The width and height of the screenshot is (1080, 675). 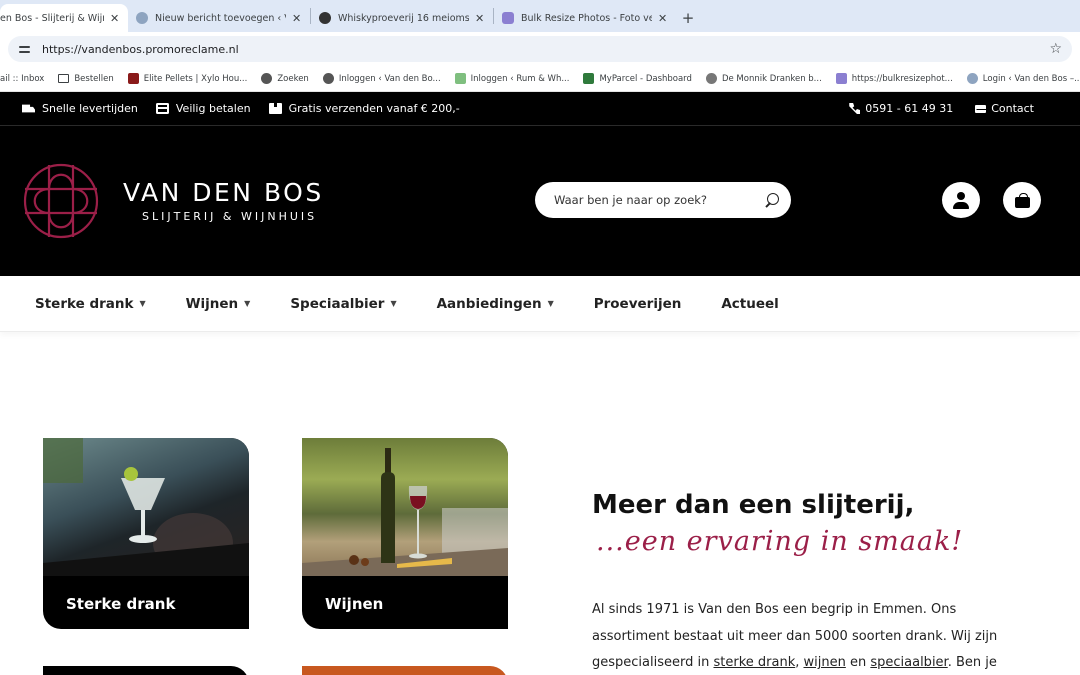 I want to click on wordpress-favicon-icon, so click(x=142, y=18).